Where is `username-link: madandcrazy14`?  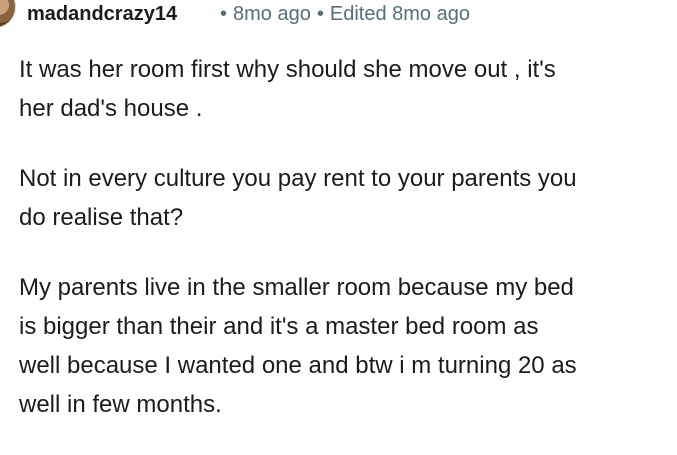 username-link: madandcrazy14 is located at coordinates (102, 14).